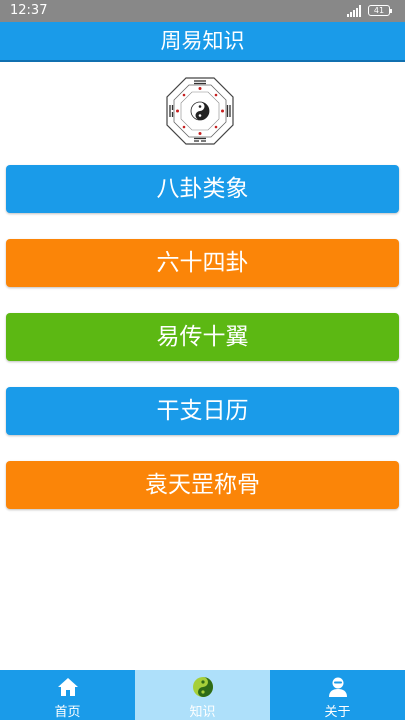 The height and width of the screenshot is (720, 405). What do you see at coordinates (202, 712) in the screenshot?
I see `nav-knowledge-label: 知识` at bounding box center [202, 712].